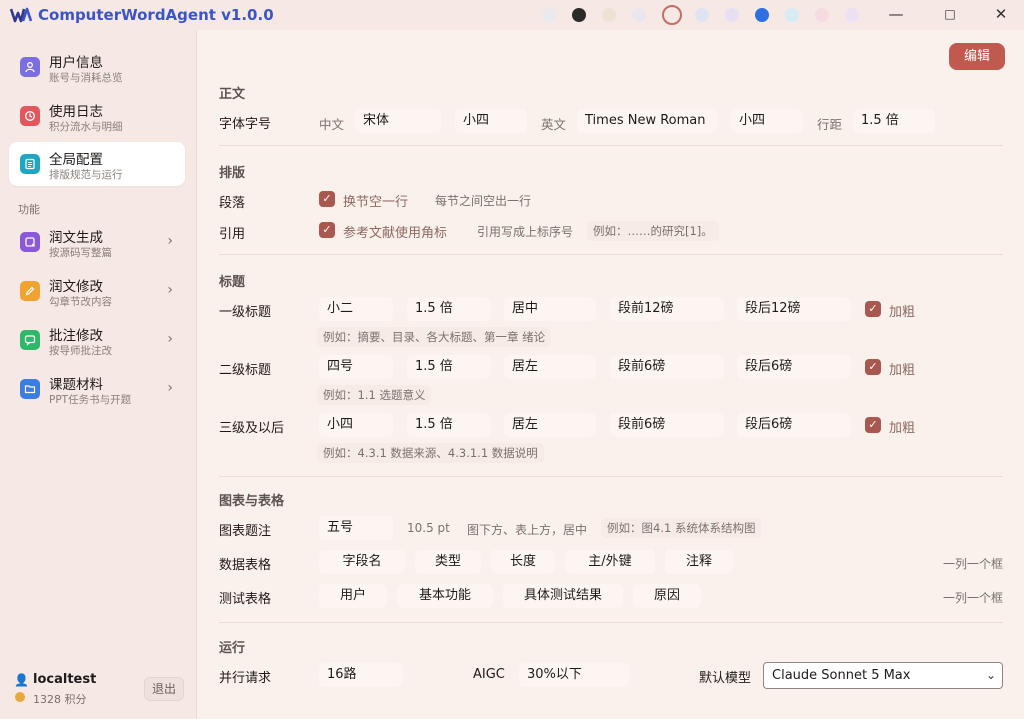 The width and height of the screenshot is (1024, 719). What do you see at coordinates (21, 15) in the screenshot?
I see `app-logo-icon` at bounding box center [21, 15].